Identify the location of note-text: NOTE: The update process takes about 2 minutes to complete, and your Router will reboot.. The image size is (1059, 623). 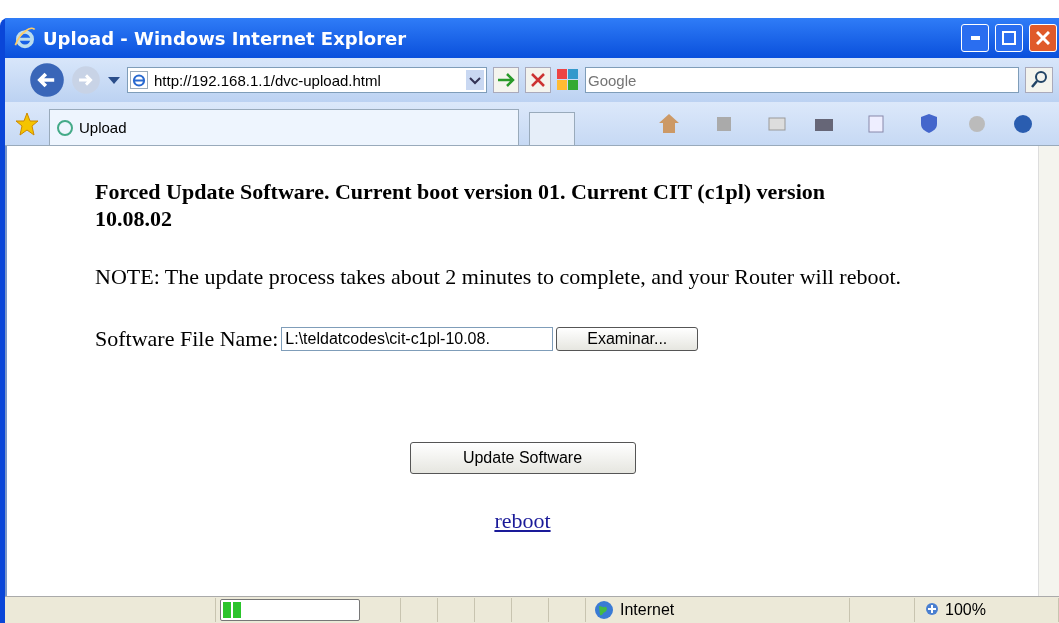
(499, 277).